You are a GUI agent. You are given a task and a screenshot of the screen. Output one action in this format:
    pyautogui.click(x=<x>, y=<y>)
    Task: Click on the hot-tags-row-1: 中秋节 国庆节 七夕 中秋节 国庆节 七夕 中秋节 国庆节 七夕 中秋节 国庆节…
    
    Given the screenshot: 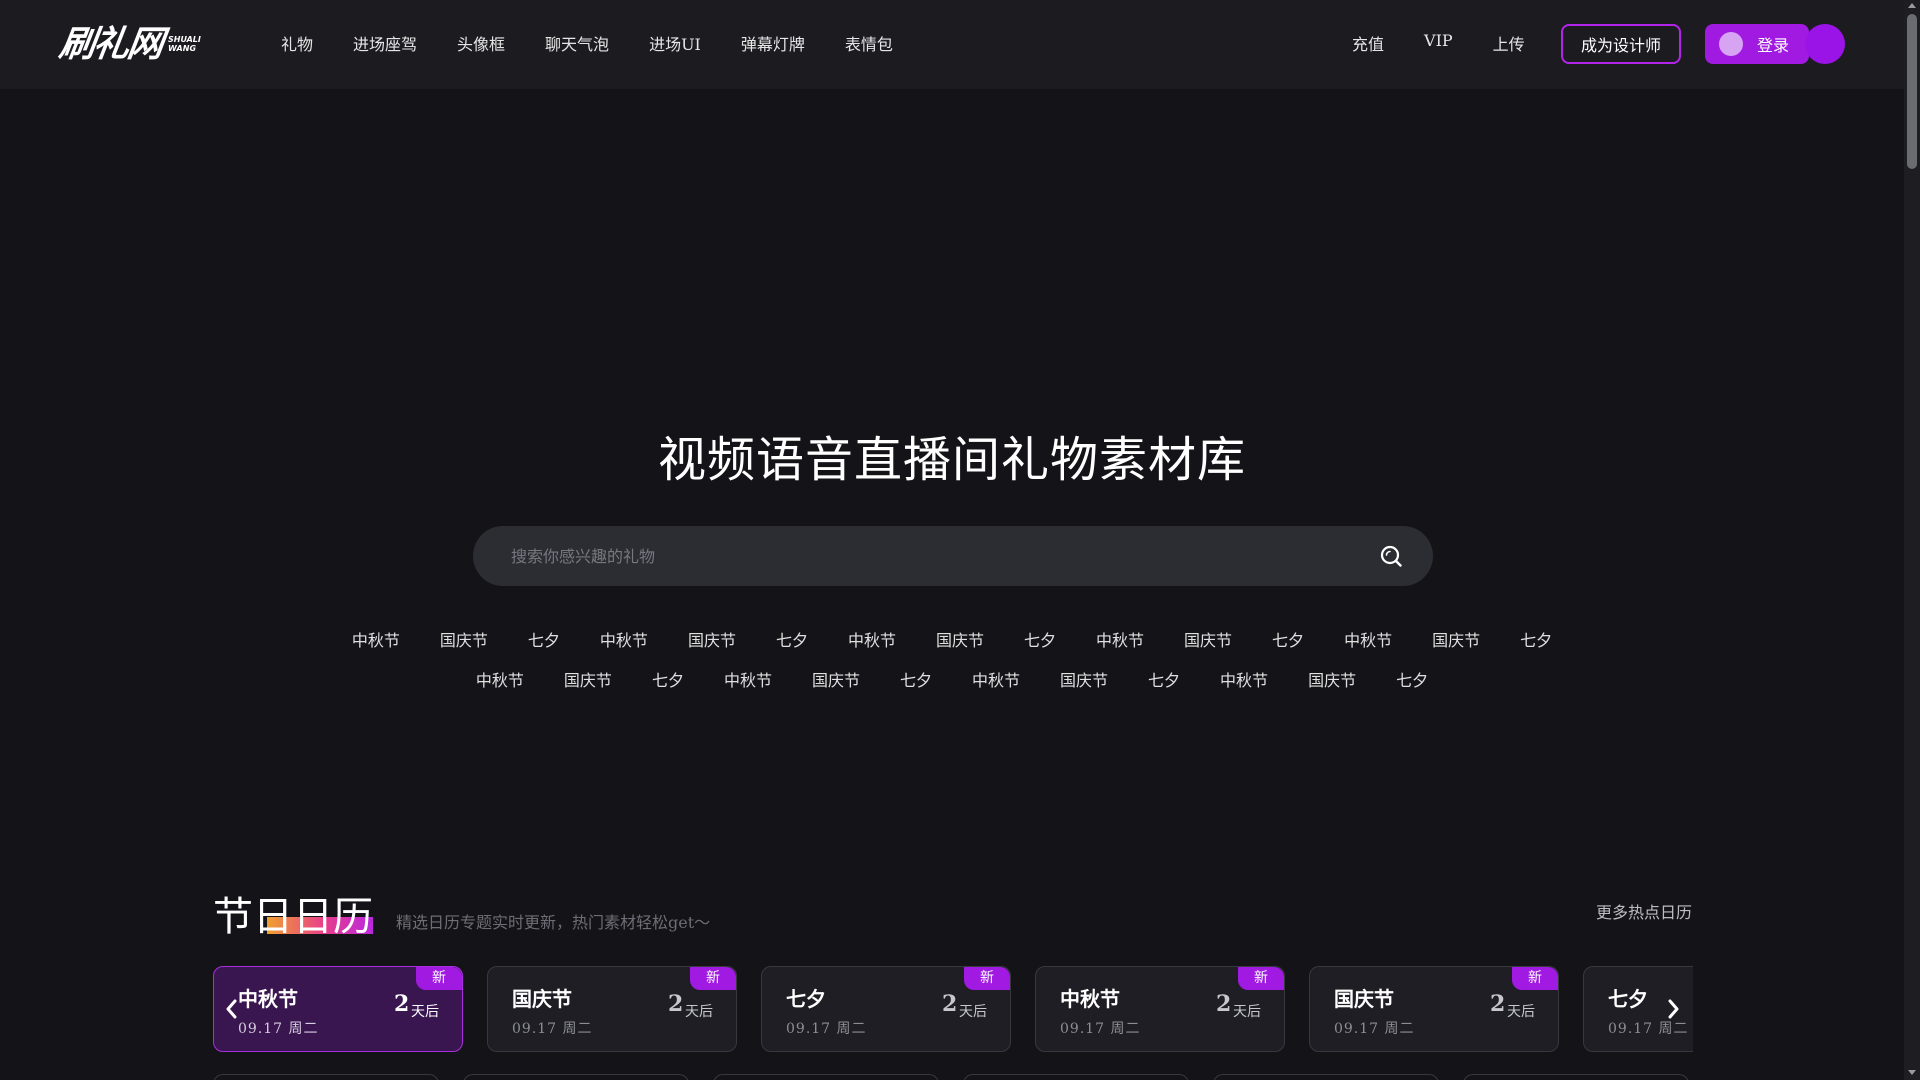 What is the action you would take?
    pyautogui.click(x=952, y=639)
    